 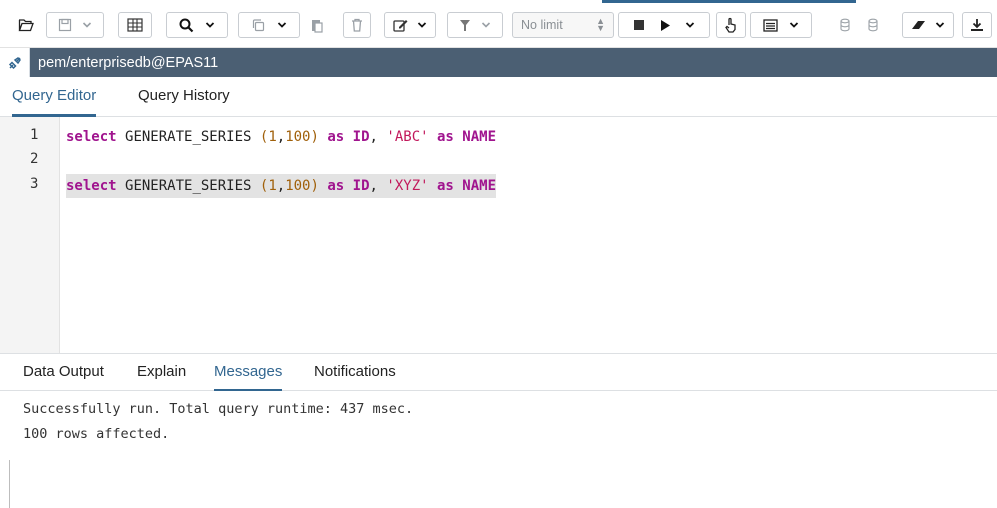 I want to click on find-button-group, so click(x=197, y=25).